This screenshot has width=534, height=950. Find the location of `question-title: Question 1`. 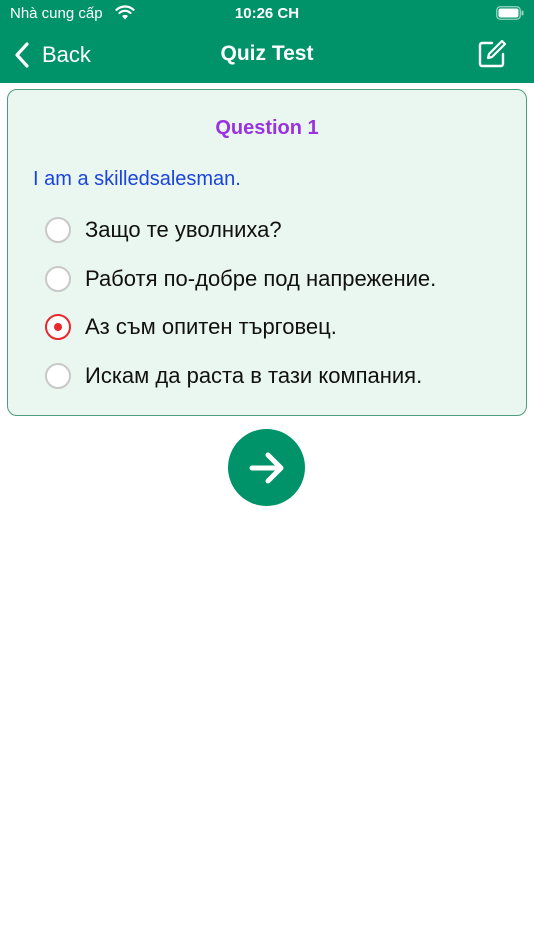

question-title: Question 1 is located at coordinates (267, 128).